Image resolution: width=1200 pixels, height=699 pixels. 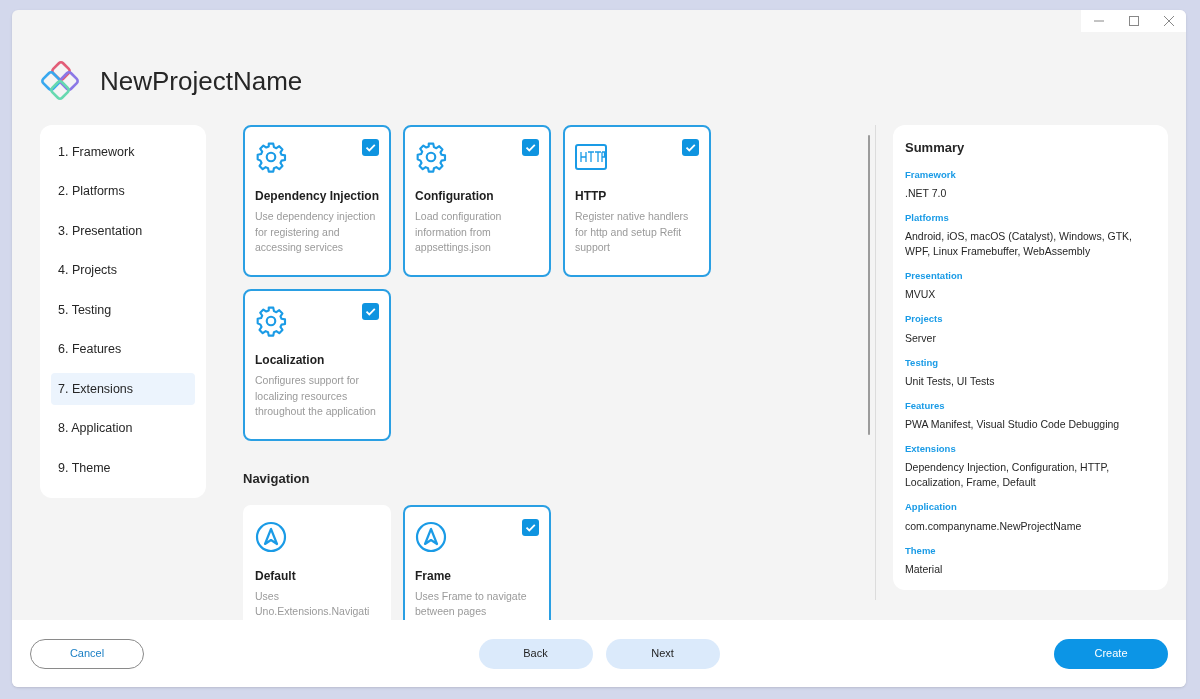 I want to click on extension-card: Dependency Injection Use dependency injection for registering and accessing services, so click(x=317, y=201).